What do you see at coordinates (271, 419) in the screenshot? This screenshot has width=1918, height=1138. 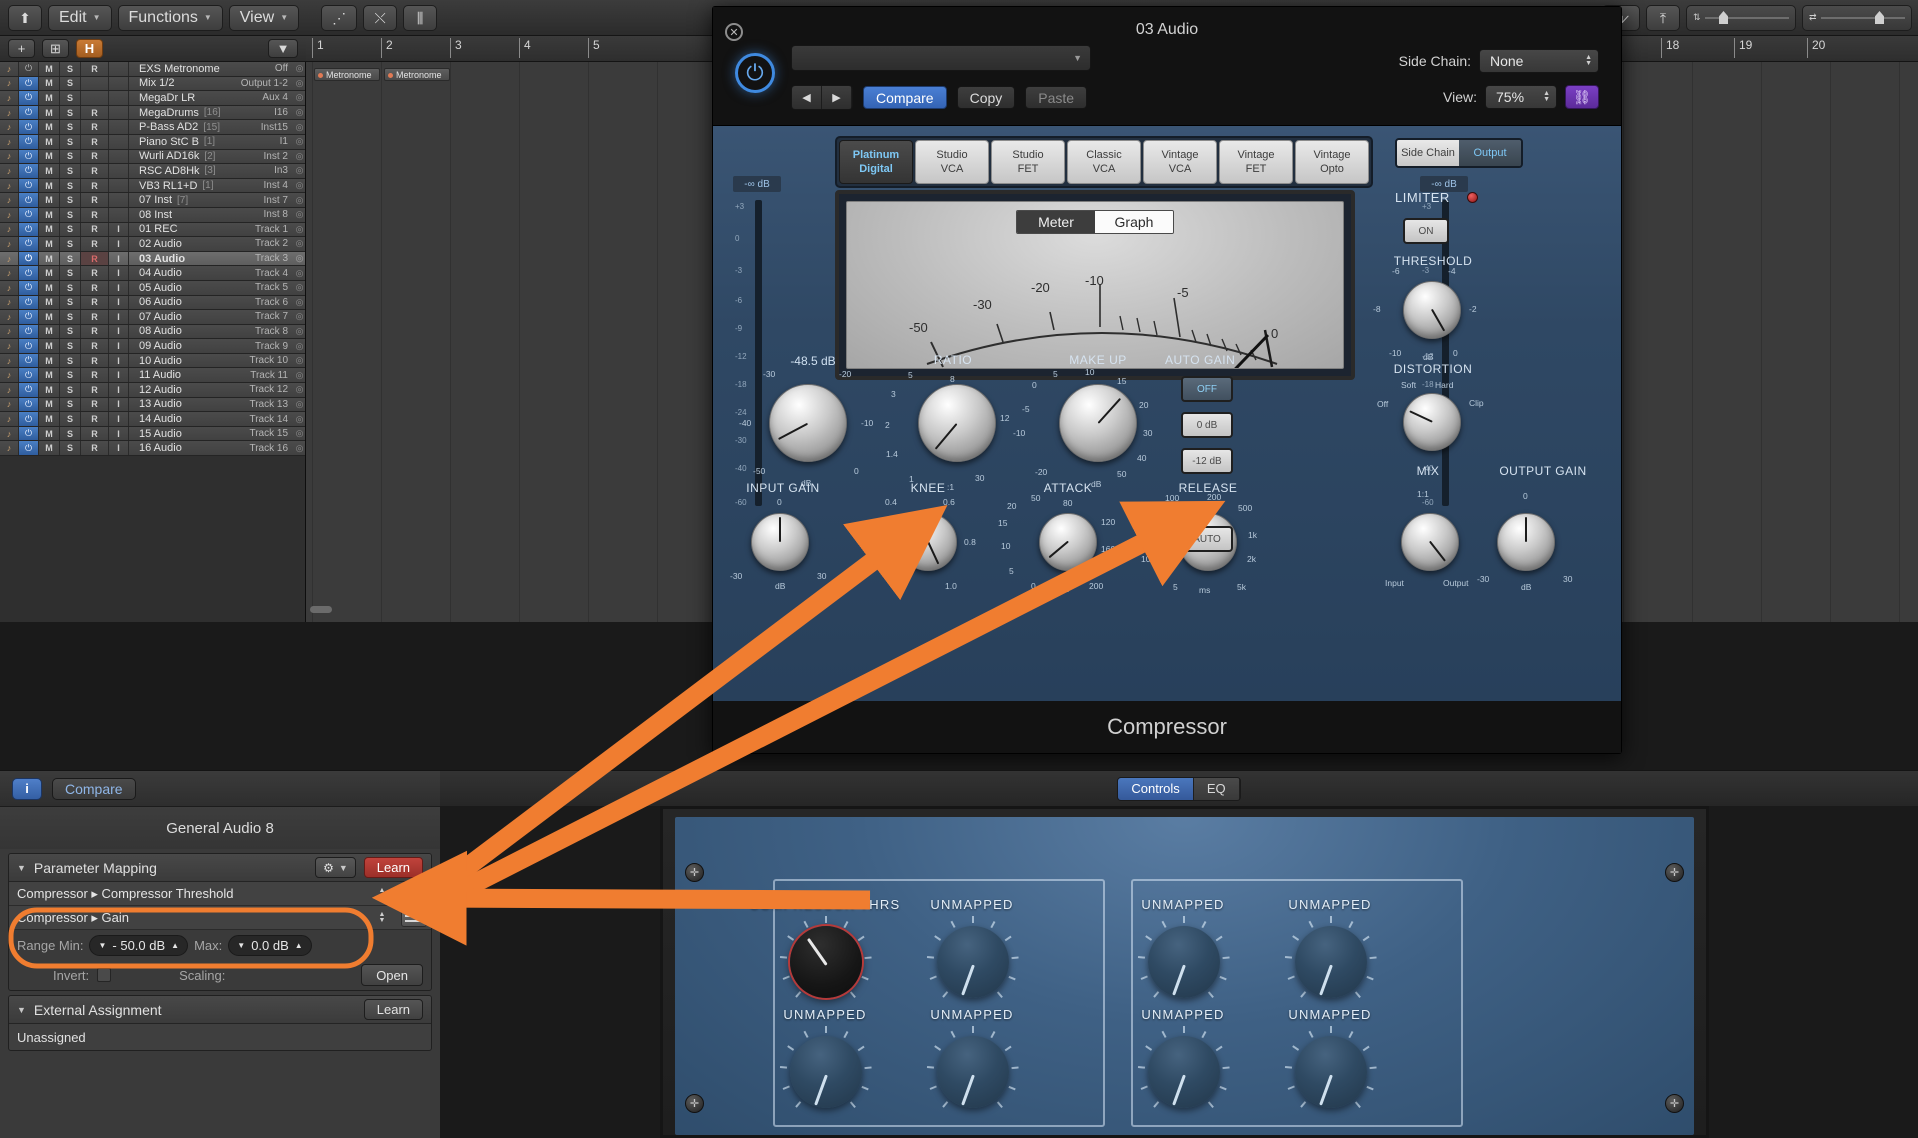 I see `track-output: Track 14` at bounding box center [271, 419].